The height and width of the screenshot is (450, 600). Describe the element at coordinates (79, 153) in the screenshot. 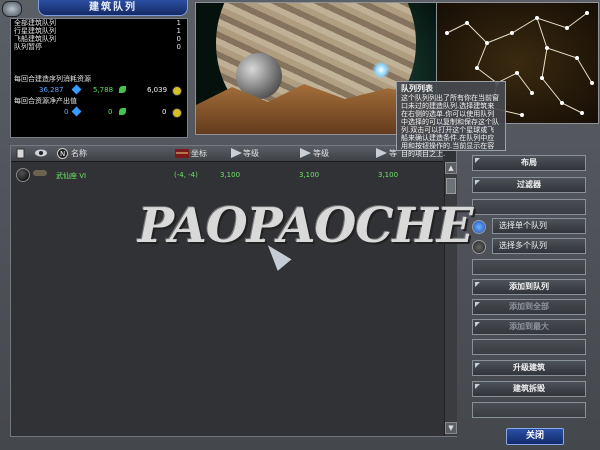

I see `column-name: 名称` at that location.